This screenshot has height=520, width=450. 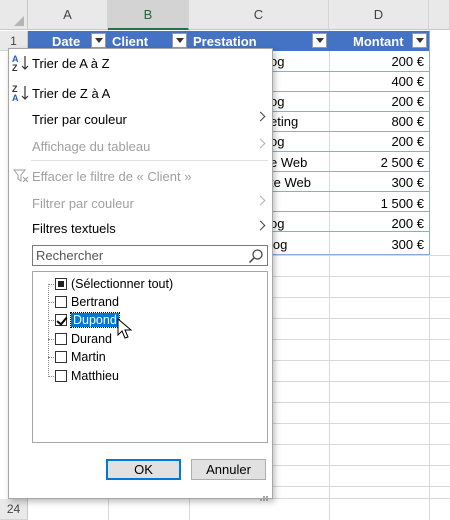 I want to click on sort-desc-icon: ZA, so click(x=21, y=93).